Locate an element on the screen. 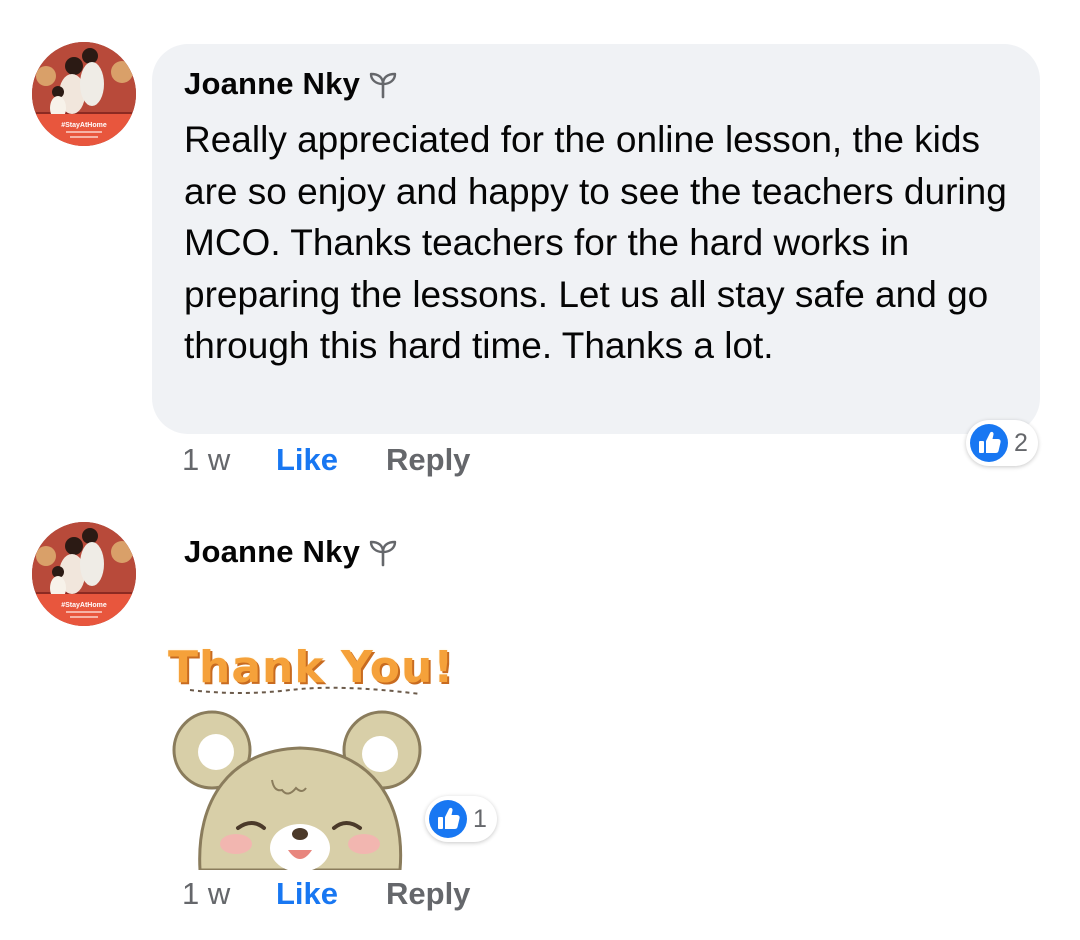 The height and width of the screenshot is (940, 1080). reaction-count: 1 is located at coordinates (480, 818).